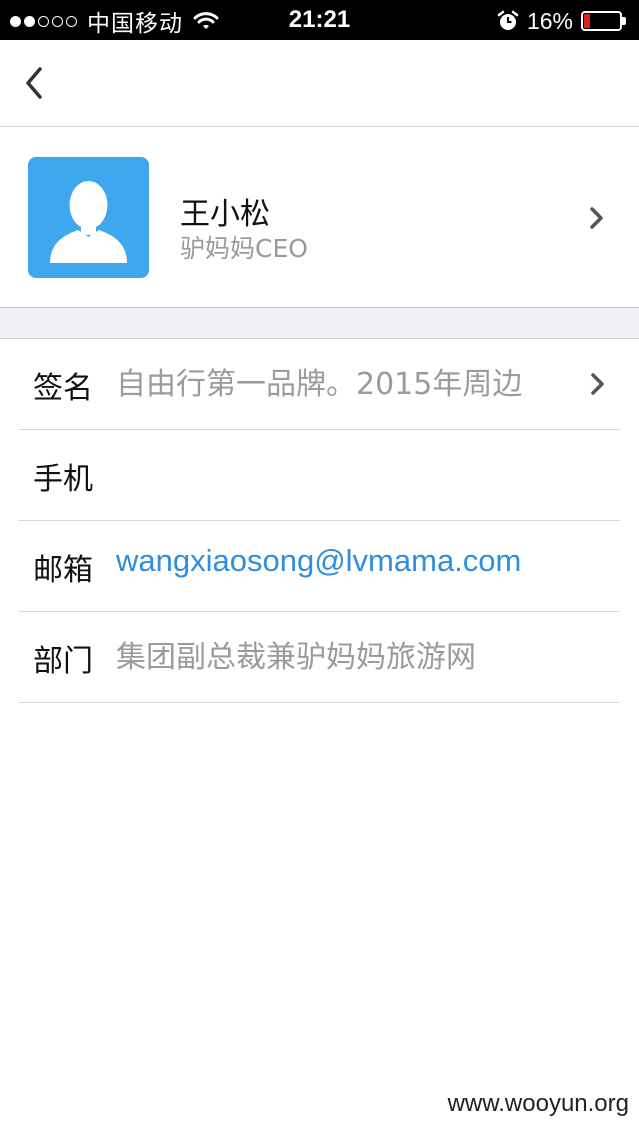  Describe the element at coordinates (63, 479) in the screenshot. I see `phone-label: 手机` at that location.